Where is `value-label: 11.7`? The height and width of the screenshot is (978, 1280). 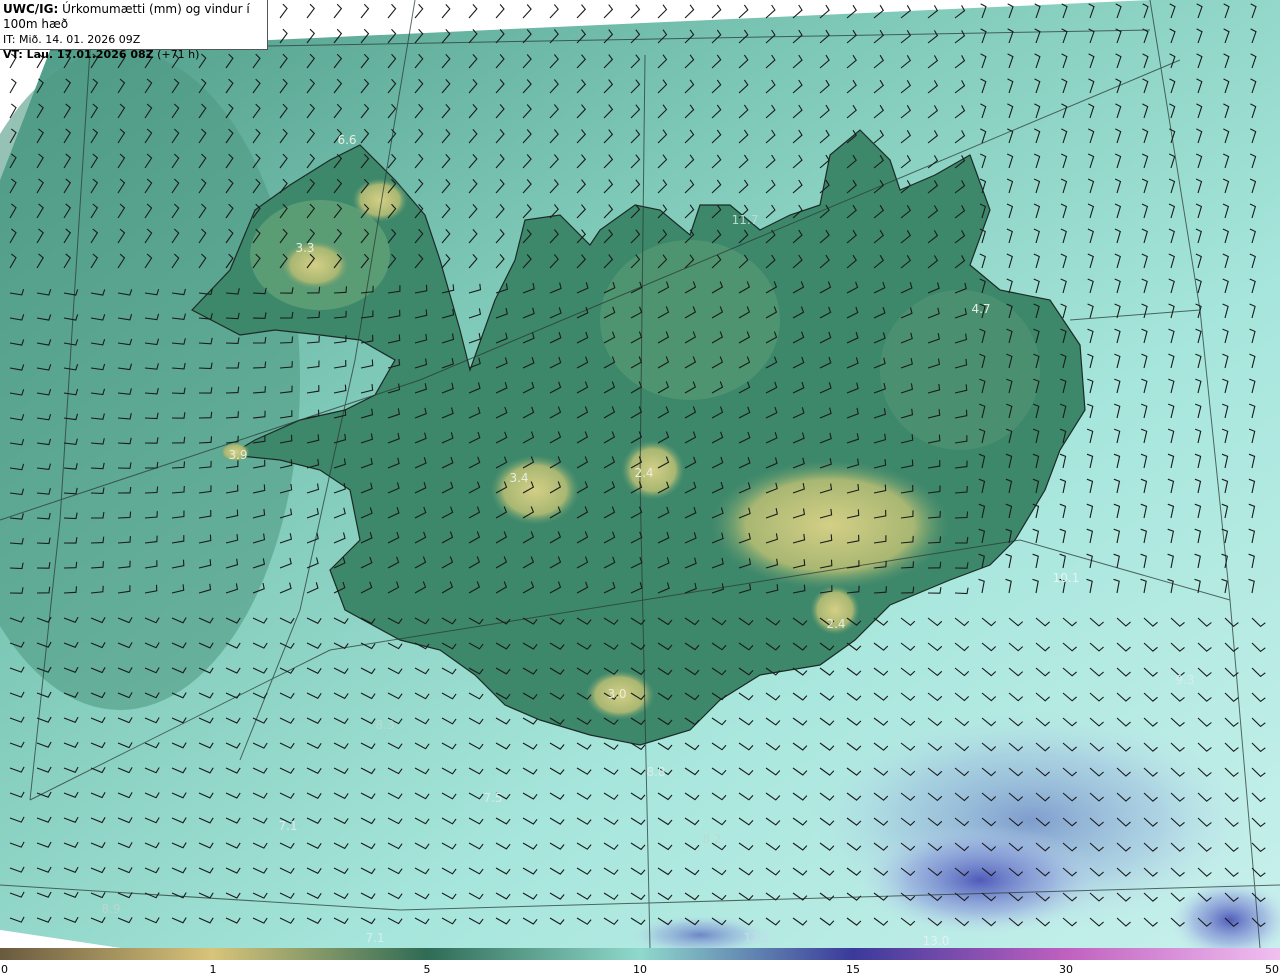
value-label: 11.7 is located at coordinates (745, 220).